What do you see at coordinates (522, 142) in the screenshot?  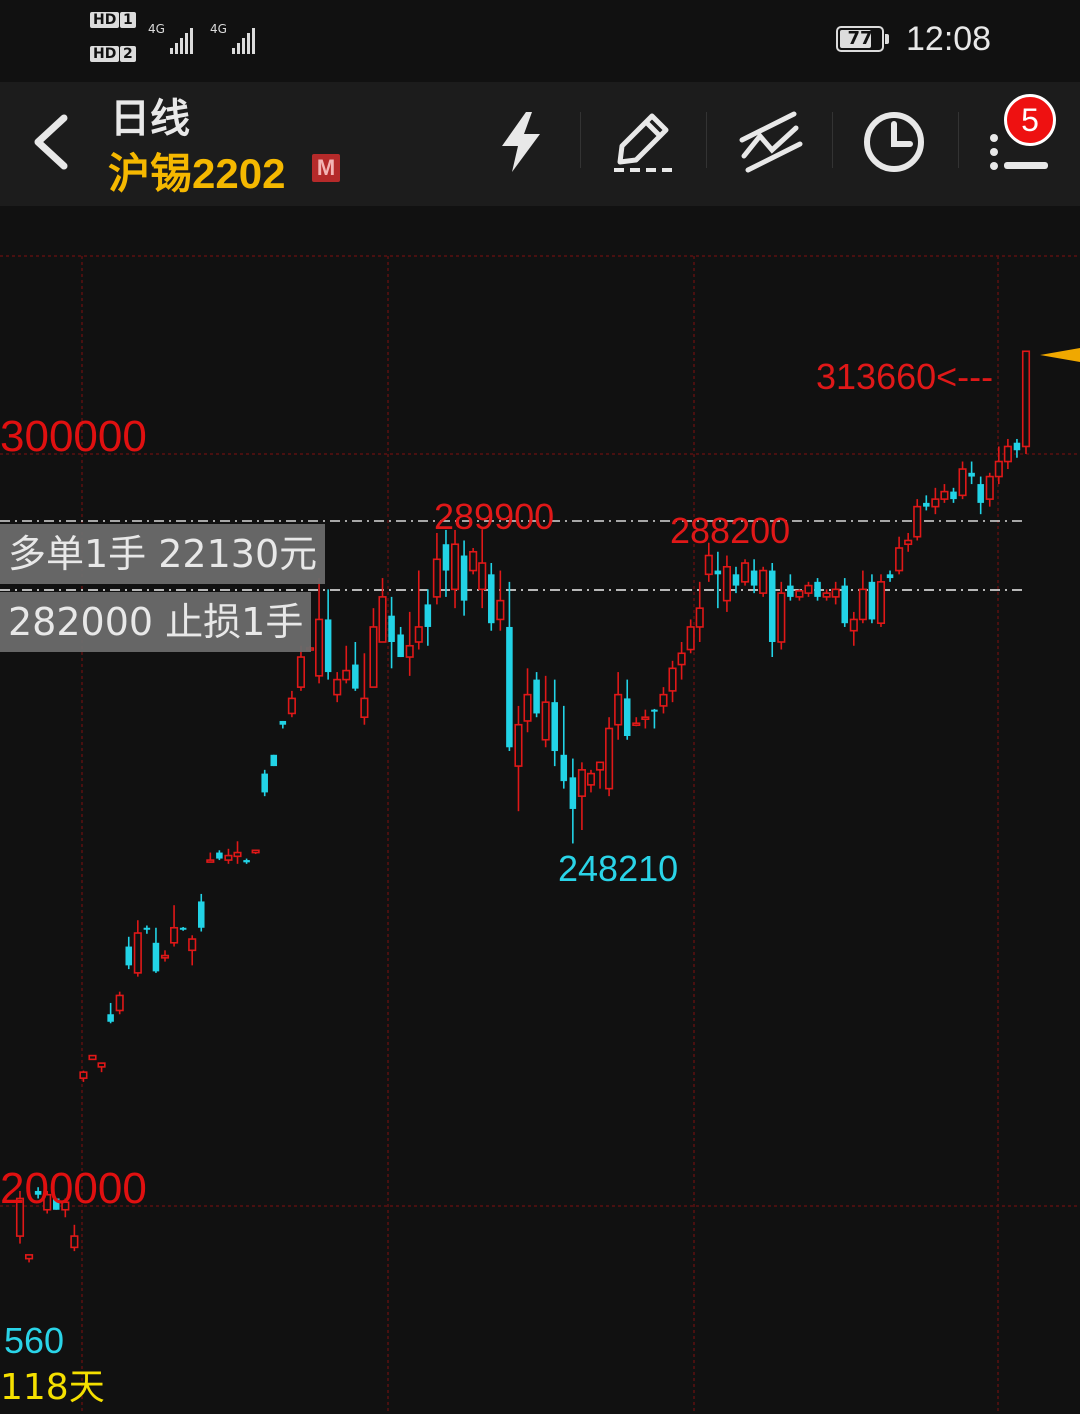 I see `lightning-icon` at bounding box center [522, 142].